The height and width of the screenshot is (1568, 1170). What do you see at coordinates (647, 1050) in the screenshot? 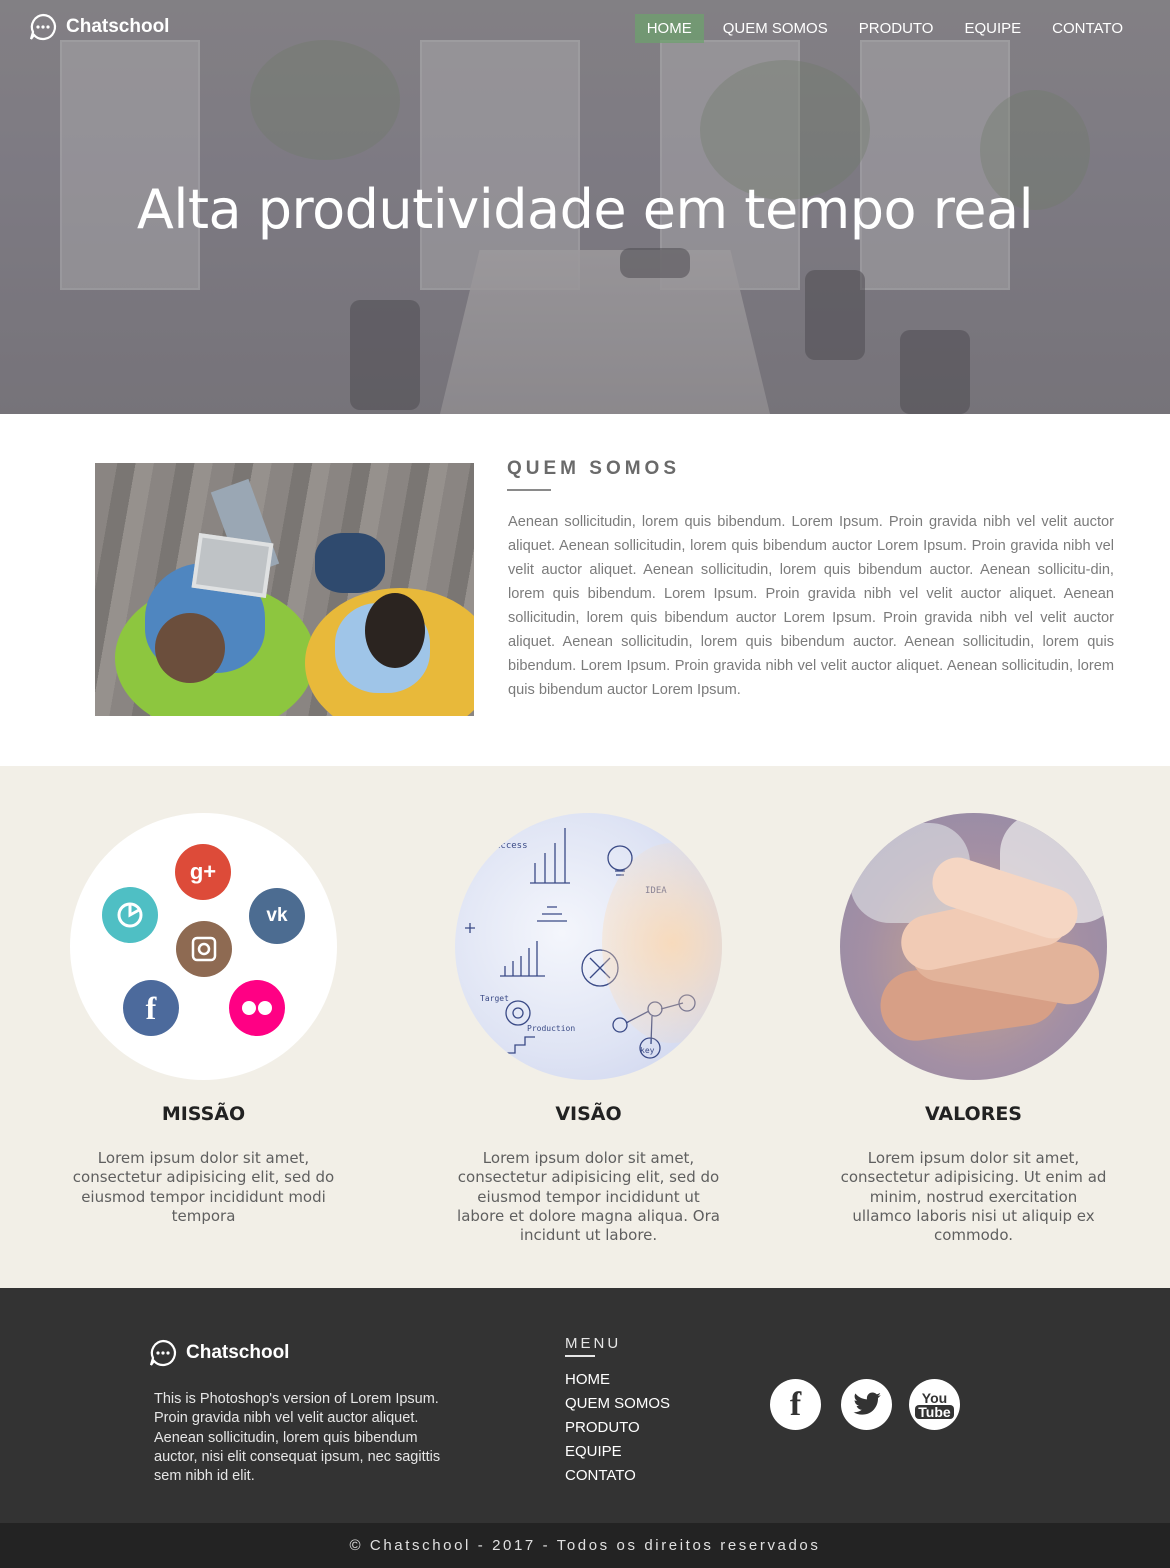
I see `svg-text: key` at bounding box center [647, 1050].